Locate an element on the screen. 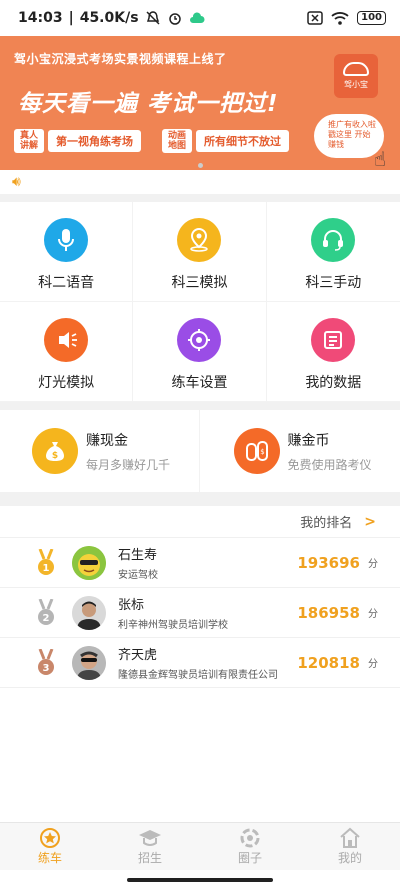  silver-medal-icon: 2 is located at coordinates (46, 612).